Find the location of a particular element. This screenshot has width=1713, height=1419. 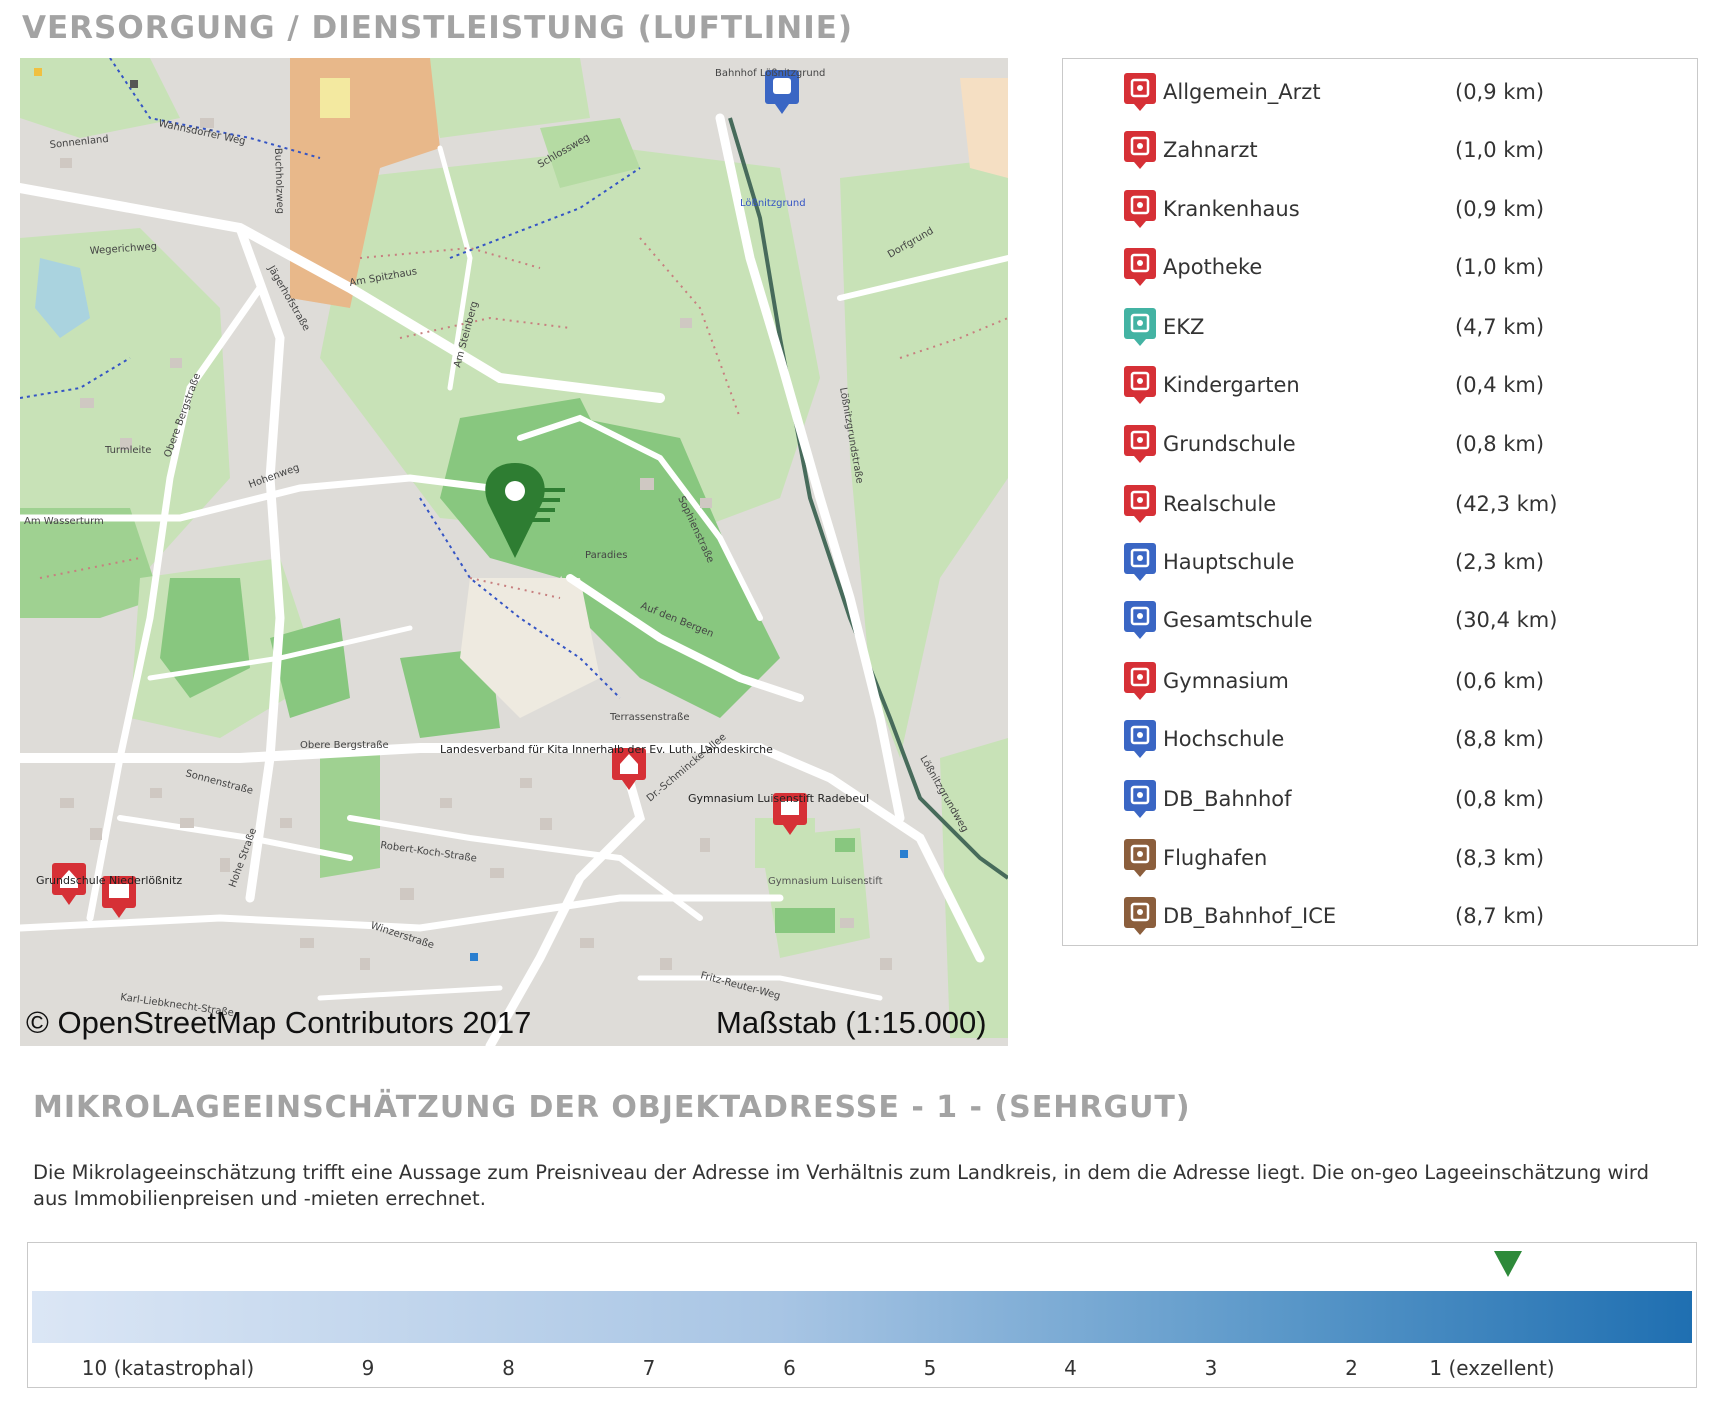

legend-item-name: Flughafen is located at coordinates (1215, 858).